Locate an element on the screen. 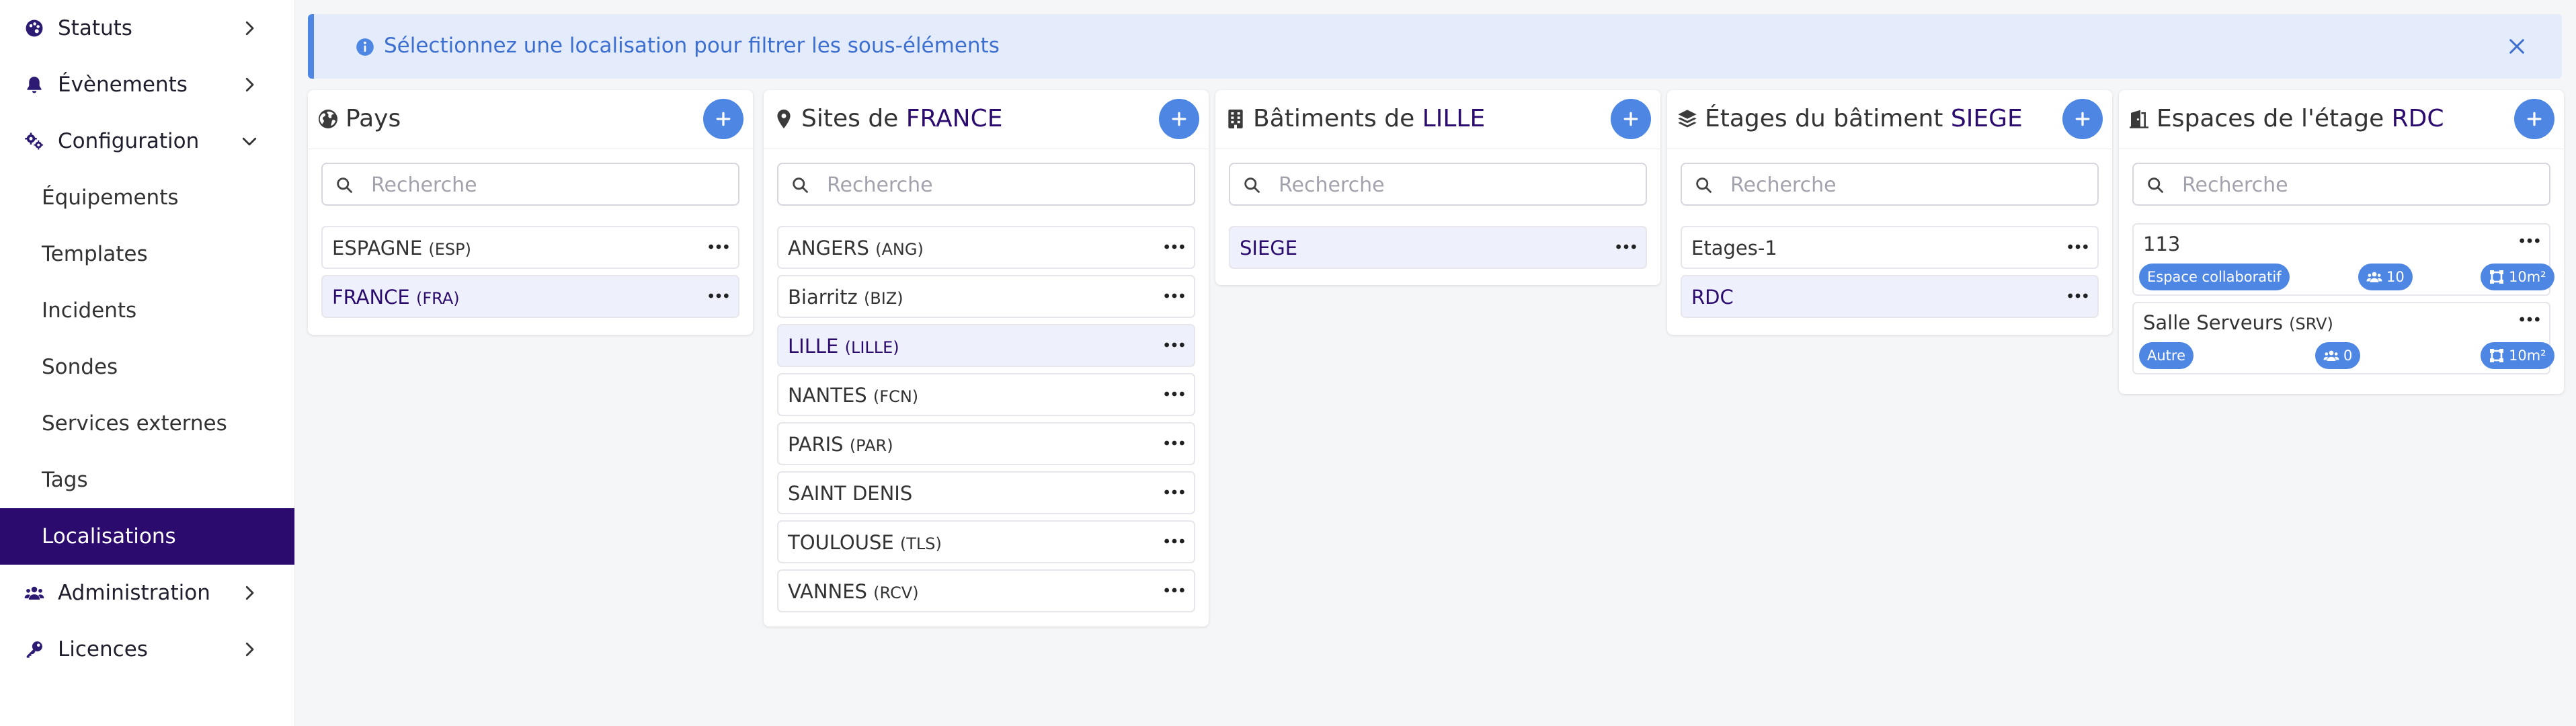 The image size is (2576, 726). sidebar-item-label: Administration is located at coordinates (134, 593).